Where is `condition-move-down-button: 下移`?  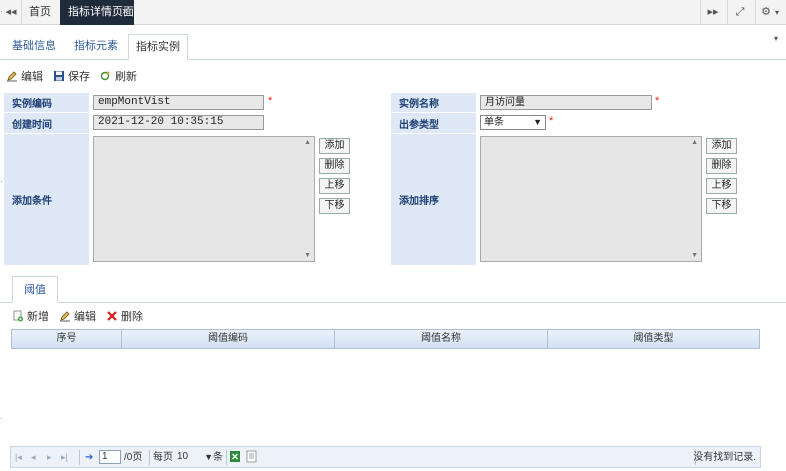
condition-move-down-button: 下移 is located at coordinates (334, 206).